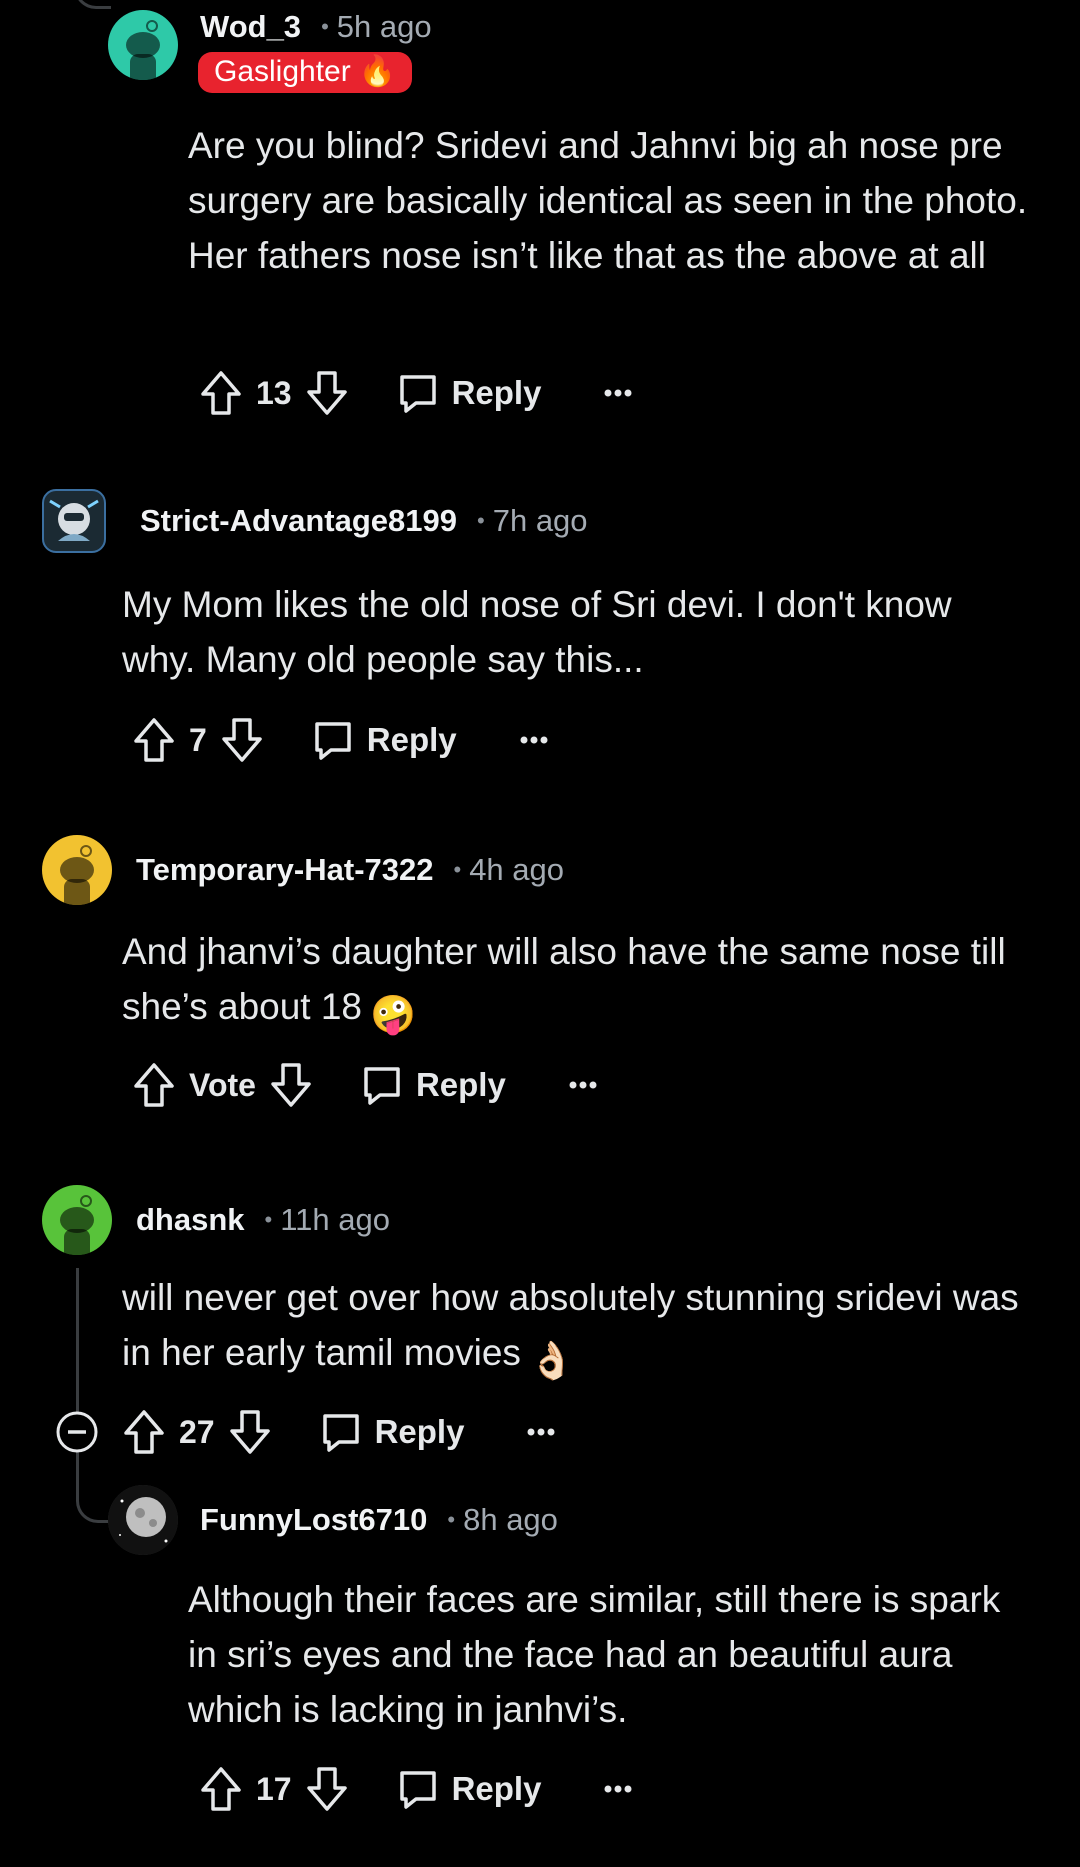 The height and width of the screenshot is (1867, 1080). Describe the element at coordinates (313, 1520) in the screenshot. I see `username: FunnyLost6710` at that location.